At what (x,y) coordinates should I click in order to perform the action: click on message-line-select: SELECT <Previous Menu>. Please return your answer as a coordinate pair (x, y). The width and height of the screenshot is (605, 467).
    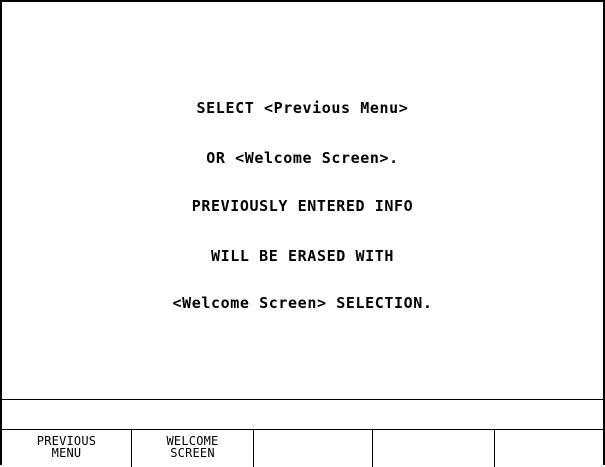
    Looking at the image, I should click on (302, 108).